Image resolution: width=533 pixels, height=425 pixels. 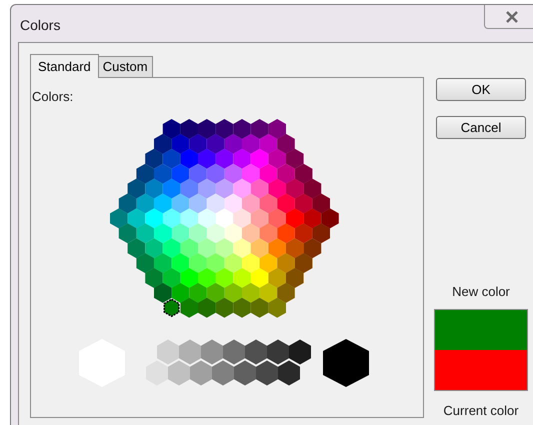 I want to click on close-button, so click(x=508, y=17).